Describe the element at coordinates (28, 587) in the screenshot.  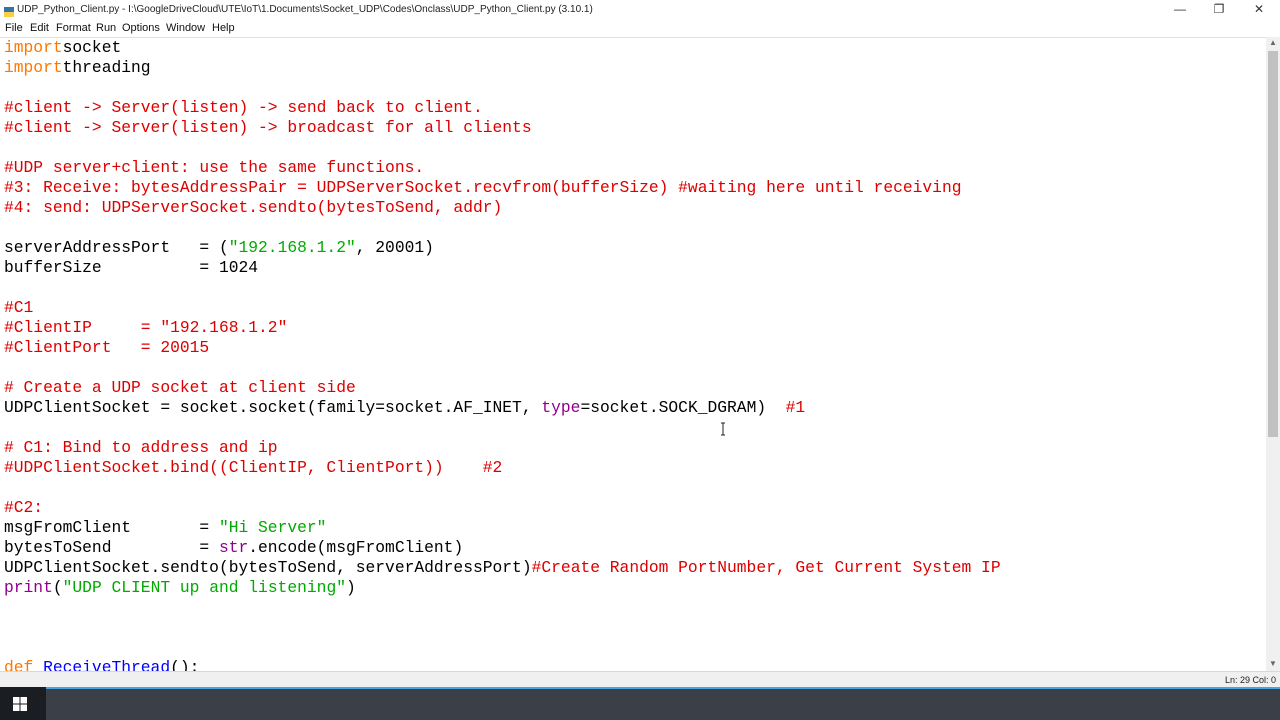
I see `code-token: print` at that location.